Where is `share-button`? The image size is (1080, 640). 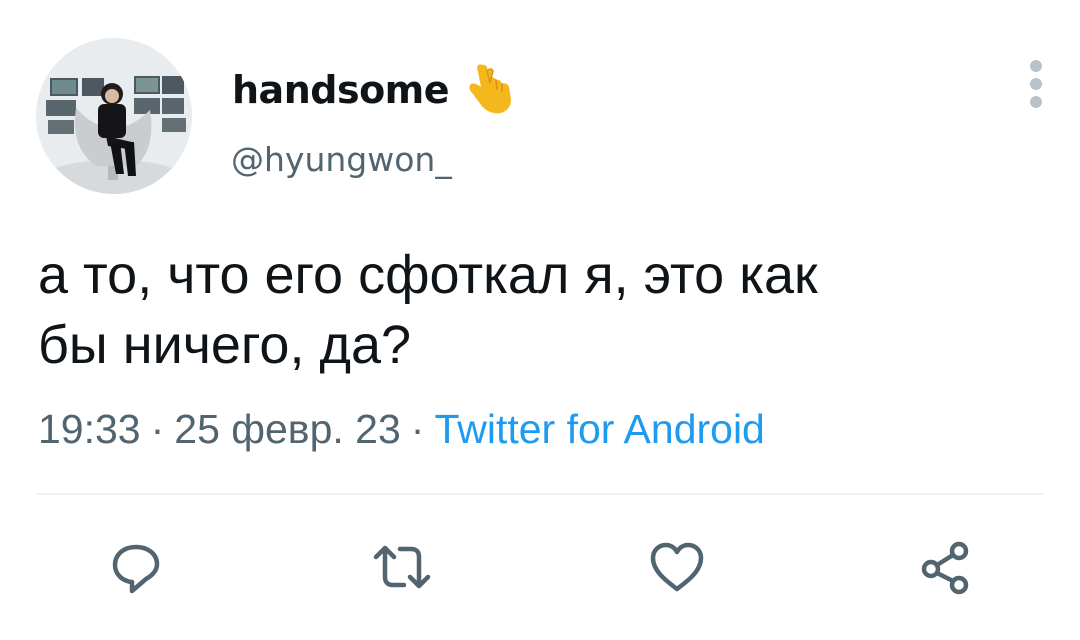 share-button is located at coordinates (945, 567).